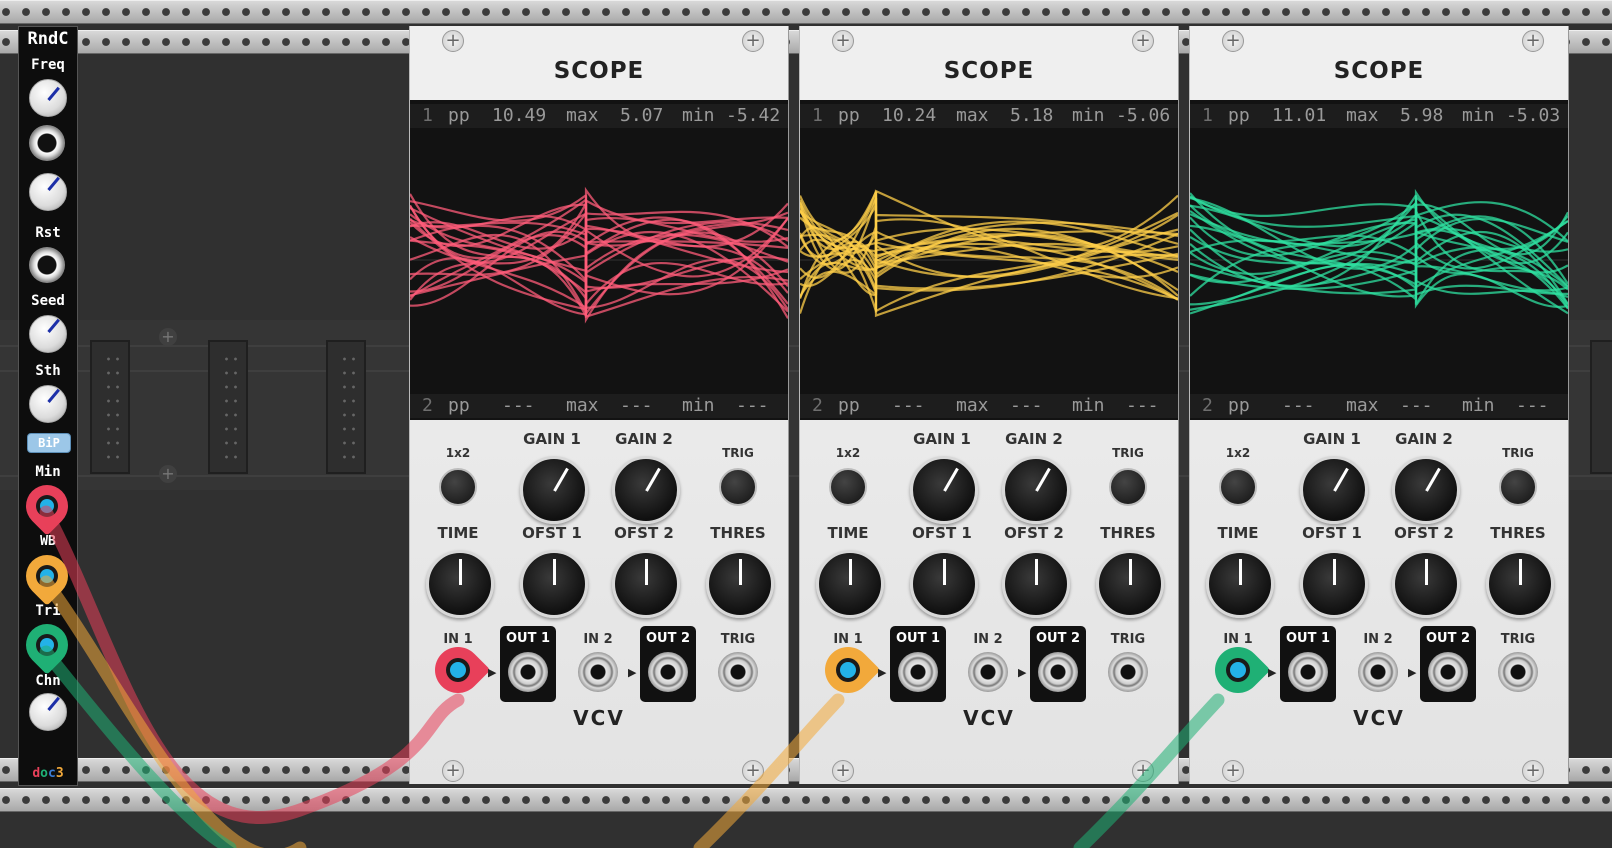 The width and height of the screenshot is (1612, 848). Describe the element at coordinates (582, 405) in the screenshot. I see `max-label: max` at that location.